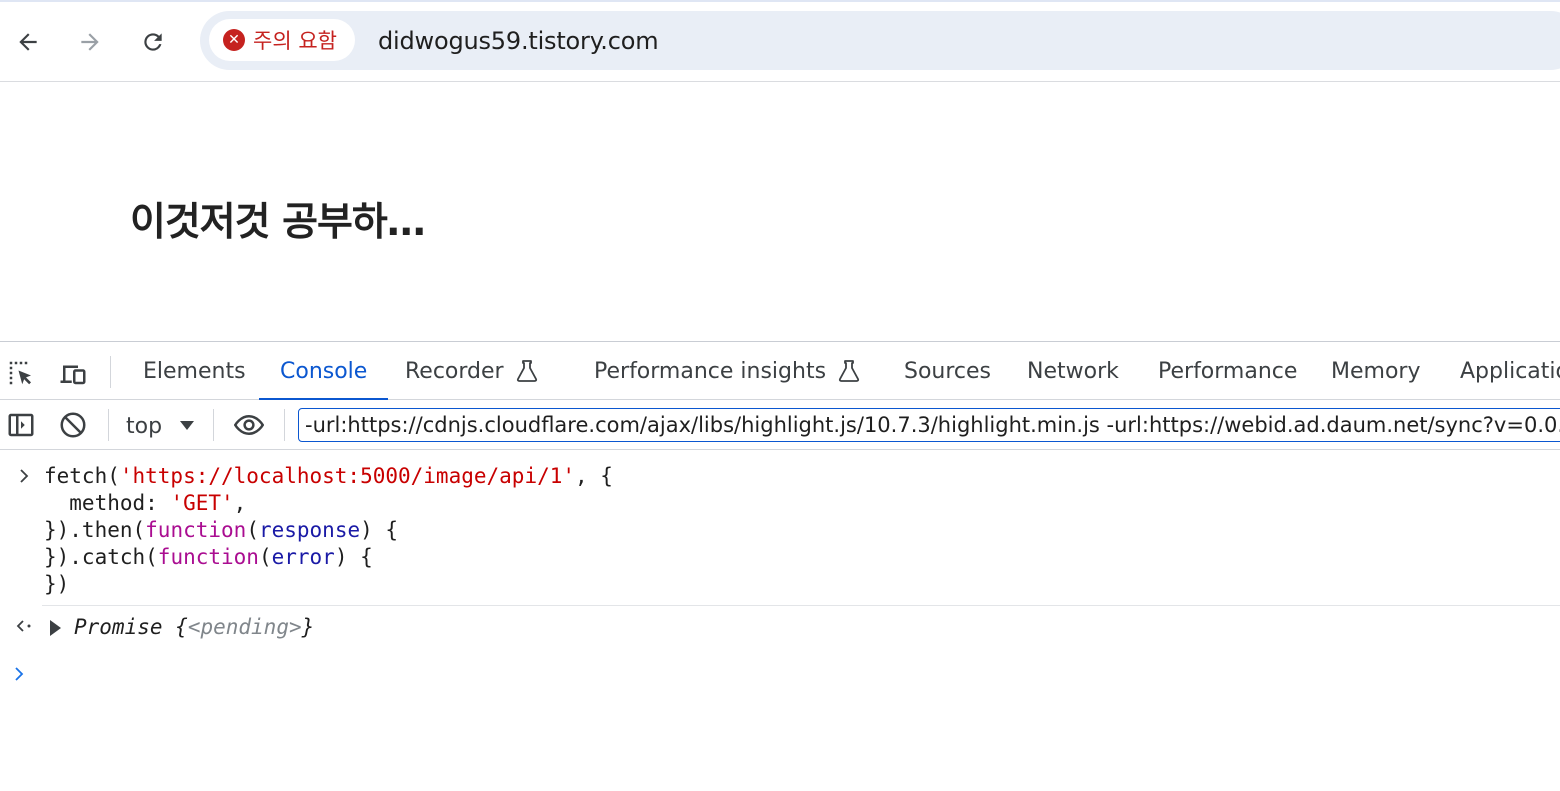 The width and height of the screenshot is (1560, 791). I want to click on tab-elements: Elements, so click(194, 371).